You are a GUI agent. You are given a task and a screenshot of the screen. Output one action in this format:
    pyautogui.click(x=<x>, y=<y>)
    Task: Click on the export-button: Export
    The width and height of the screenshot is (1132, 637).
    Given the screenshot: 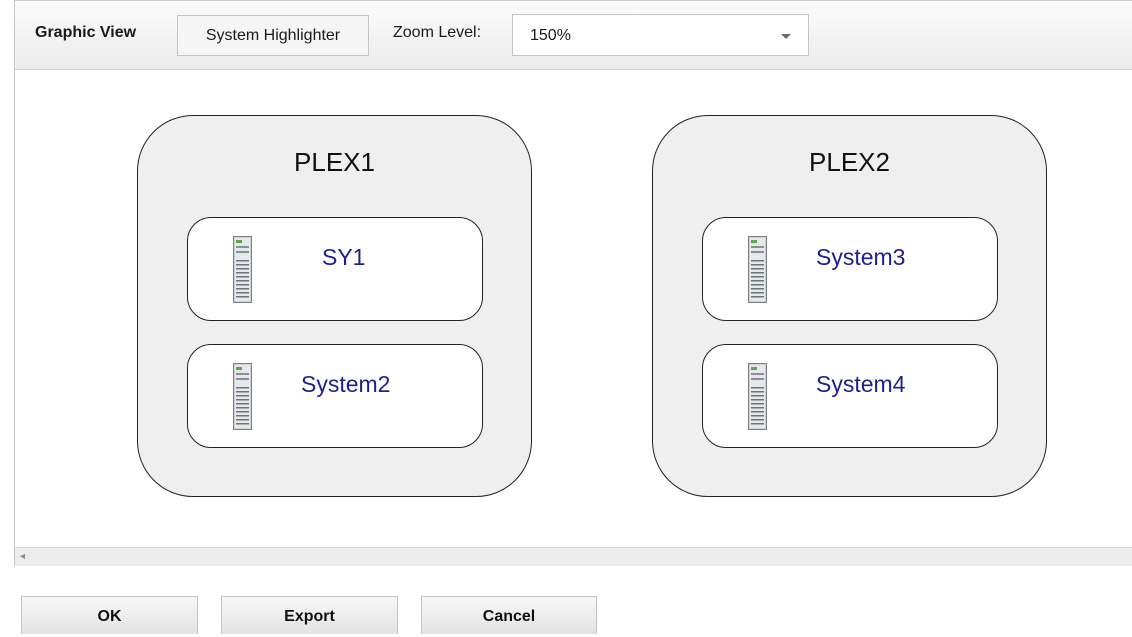 What is the action you would take?
    pyautogui.click(x=309, y=615)
    